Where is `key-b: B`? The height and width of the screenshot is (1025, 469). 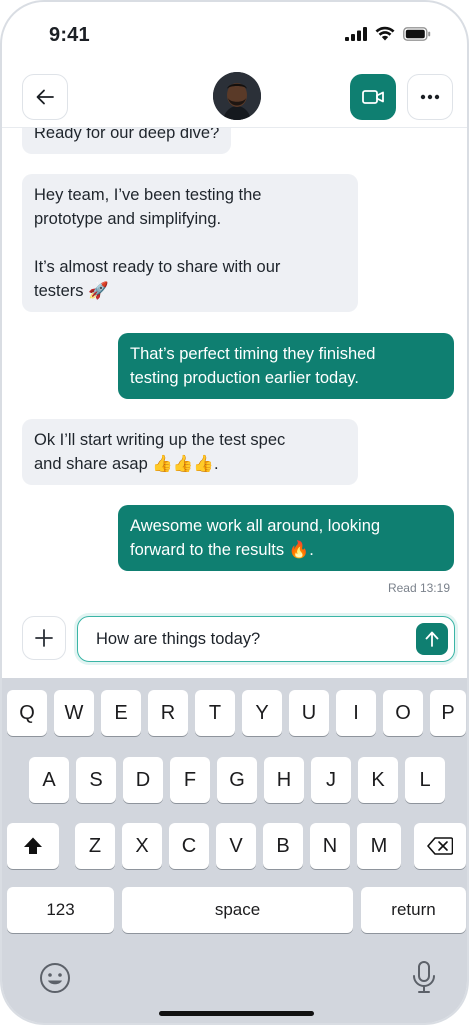 key-b: B is located at coordinates (283, 846).